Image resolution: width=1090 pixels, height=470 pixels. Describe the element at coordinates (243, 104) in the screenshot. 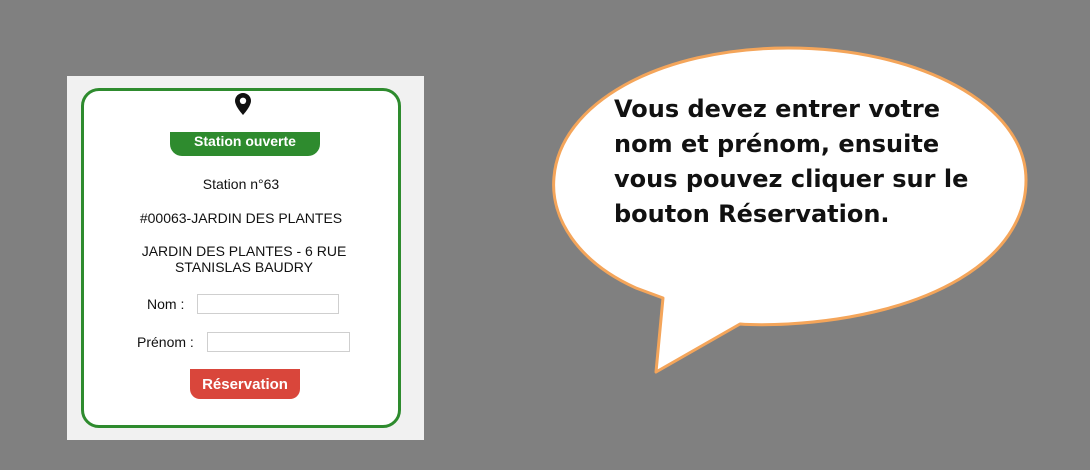

I see `map-pin-icon` at that location.